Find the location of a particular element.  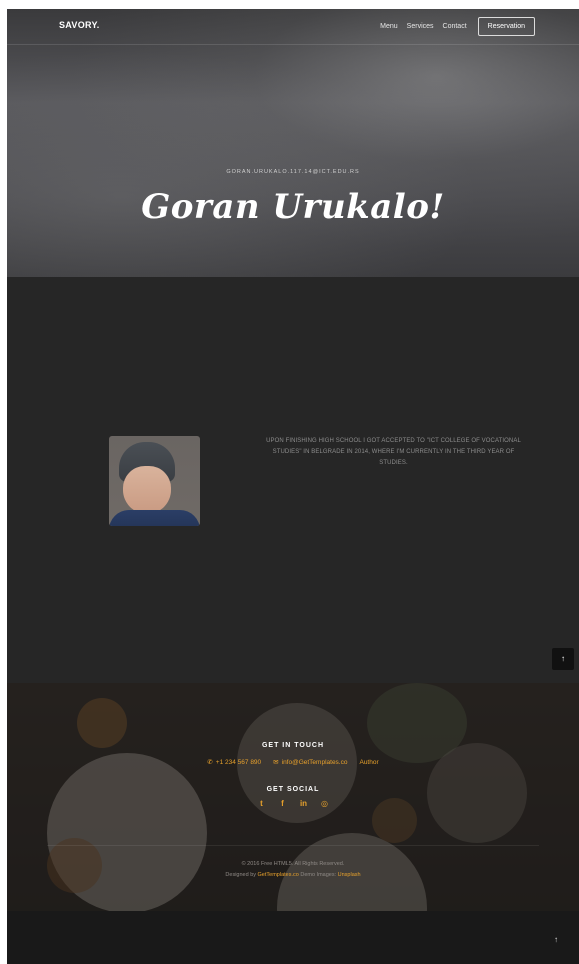

phone-icon: ✆ is located at coordinates (210, 762).